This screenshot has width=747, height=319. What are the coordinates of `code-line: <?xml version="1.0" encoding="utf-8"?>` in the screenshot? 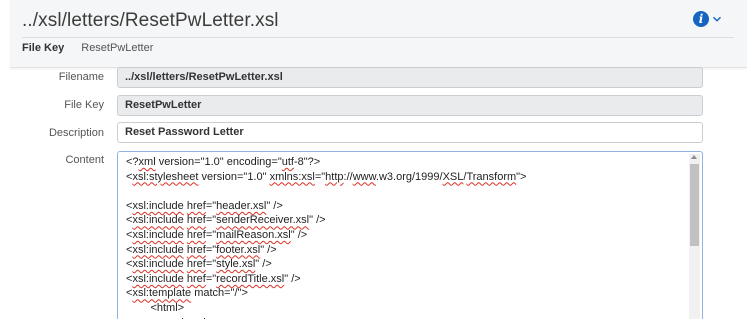 It's located at (326, 162).